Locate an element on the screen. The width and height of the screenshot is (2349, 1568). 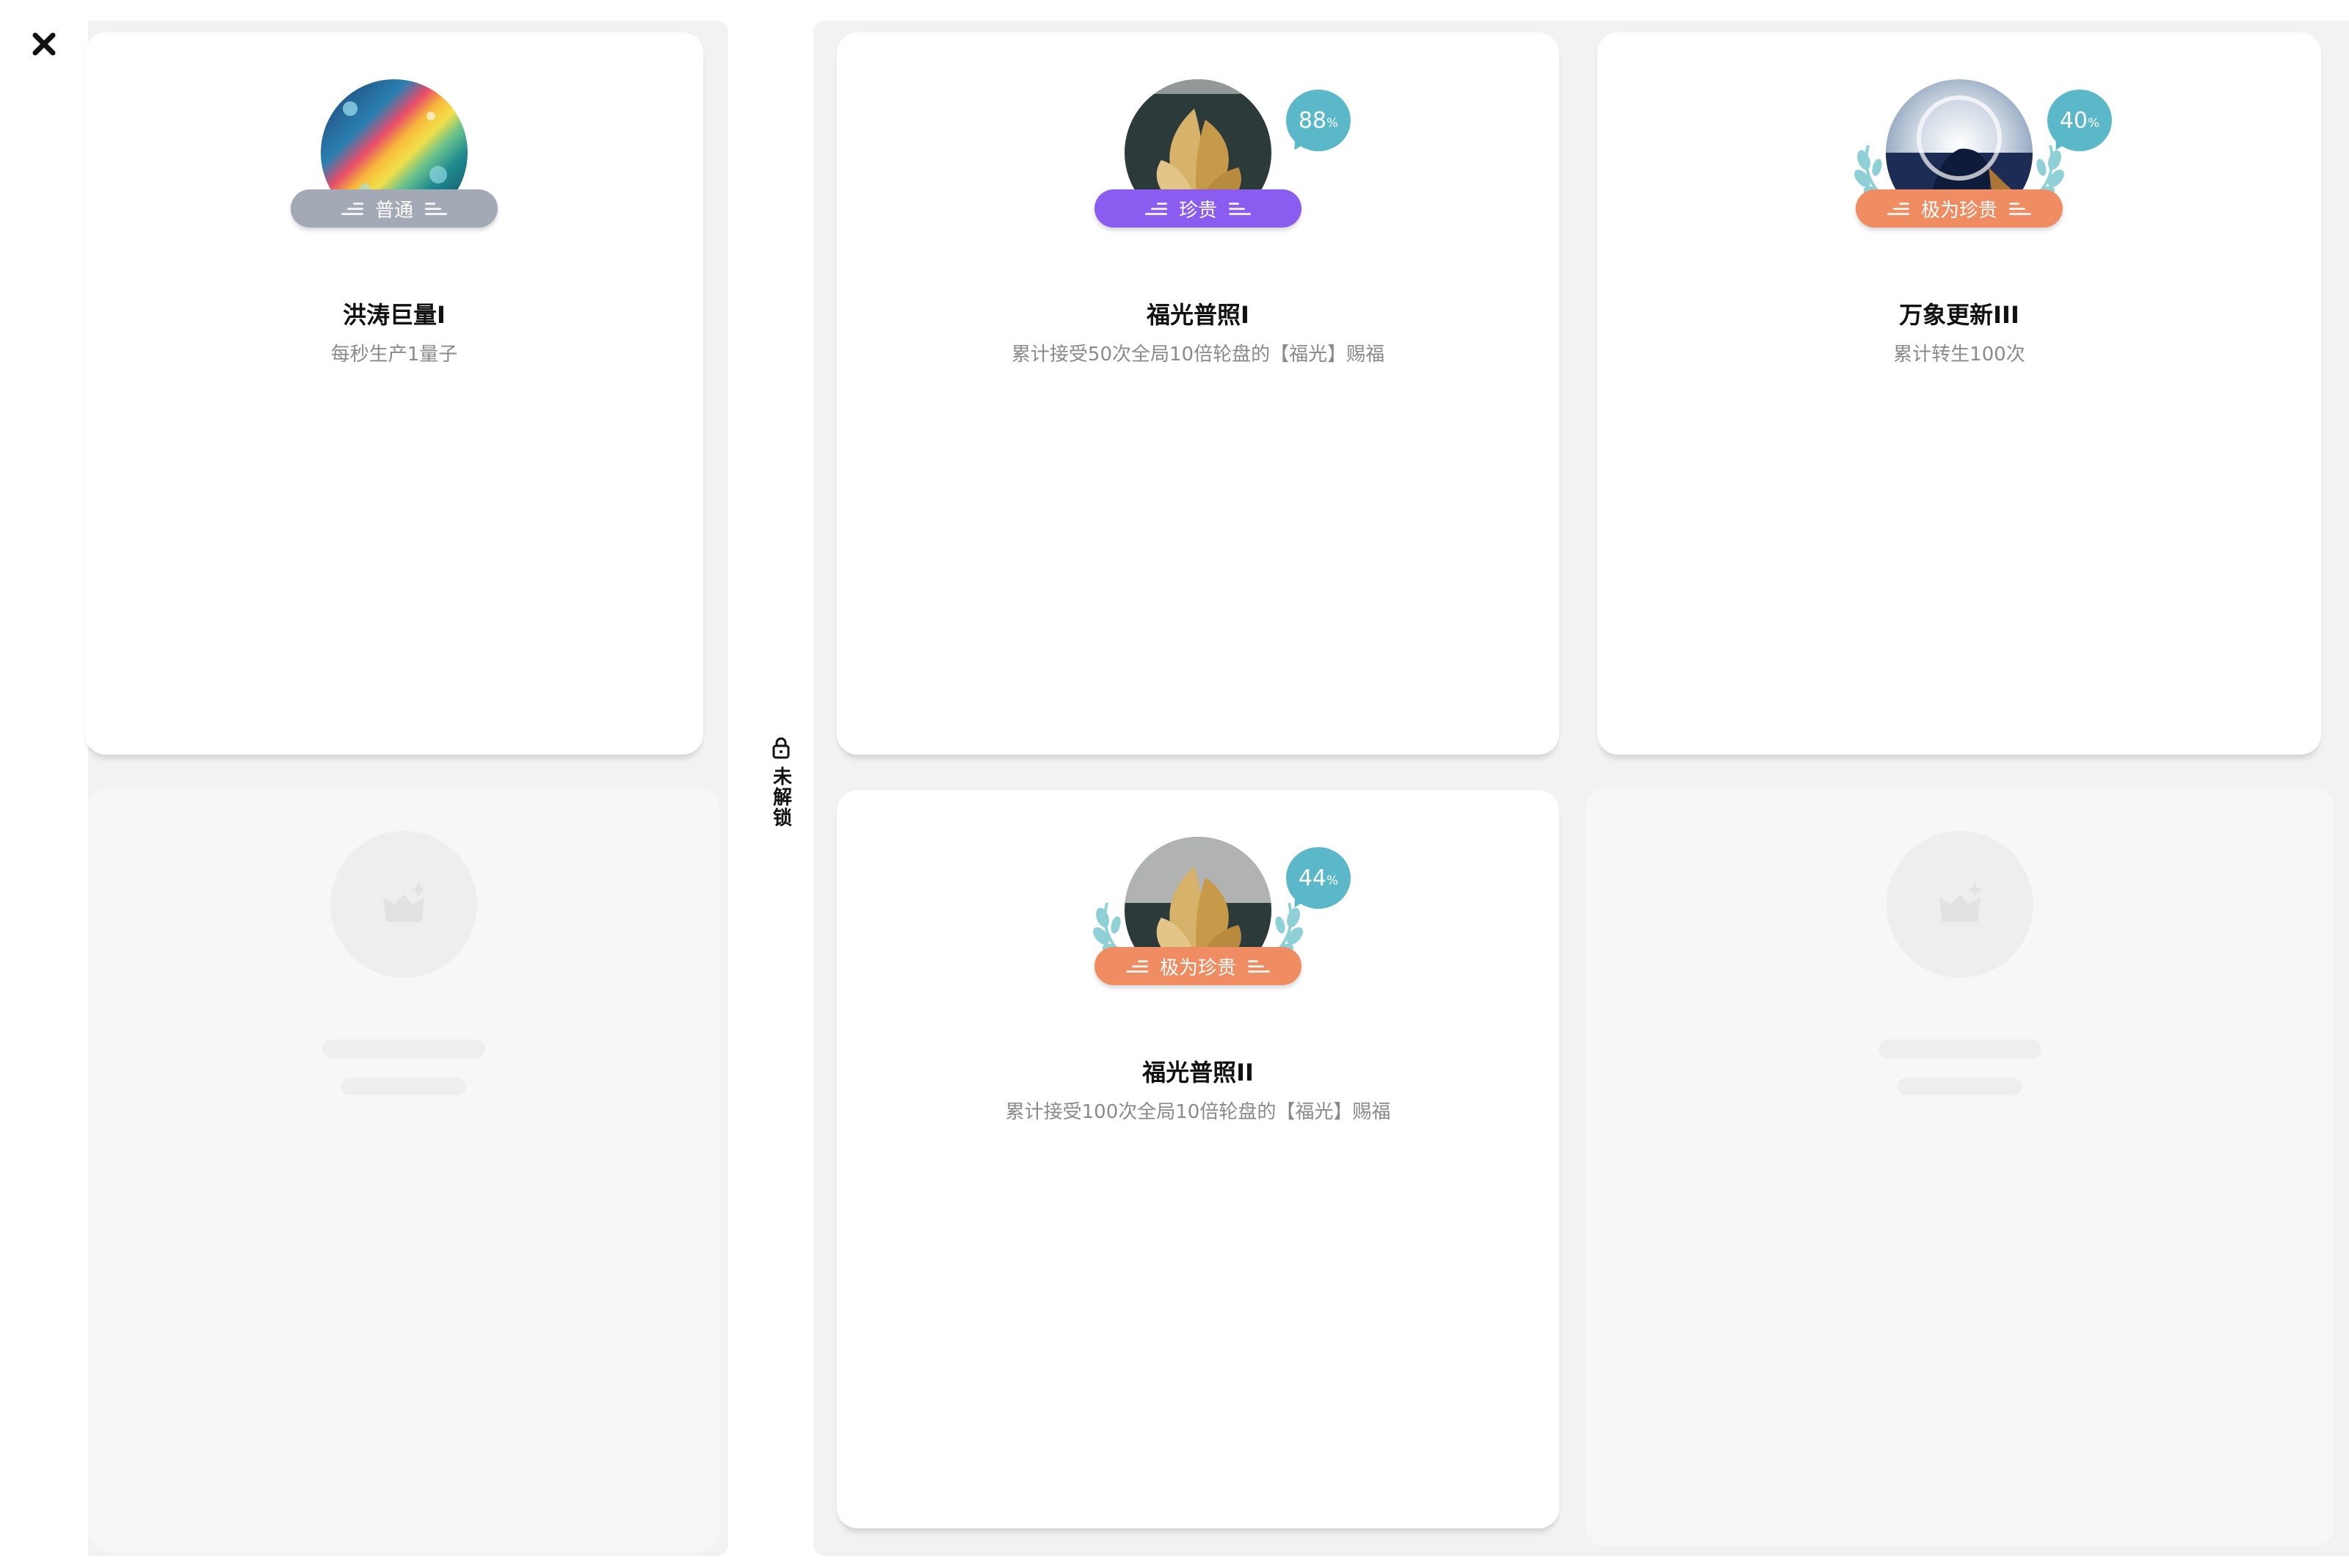
achievement-description: 累计转生100次 is located at coordinates (1959, 355).